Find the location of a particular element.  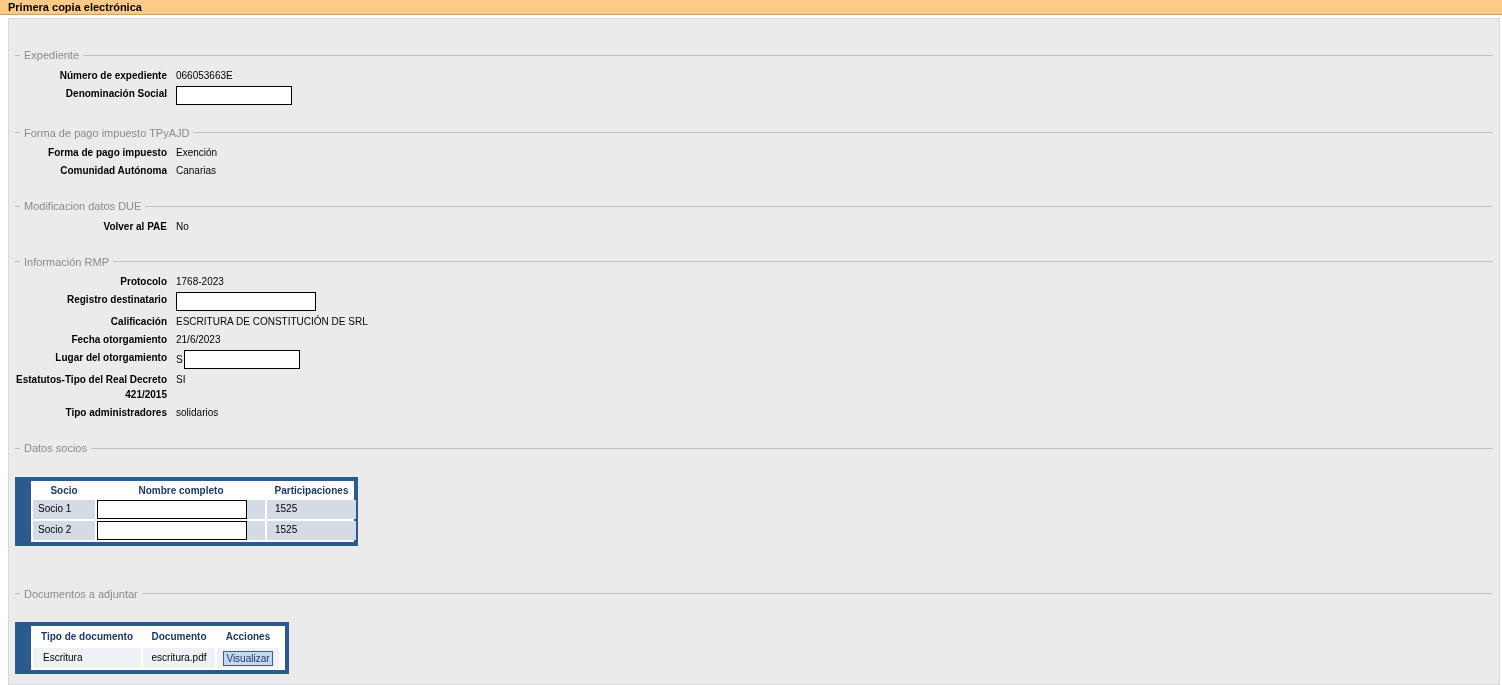

field-label: Tipo administradores is located at coordinates (115, 413).